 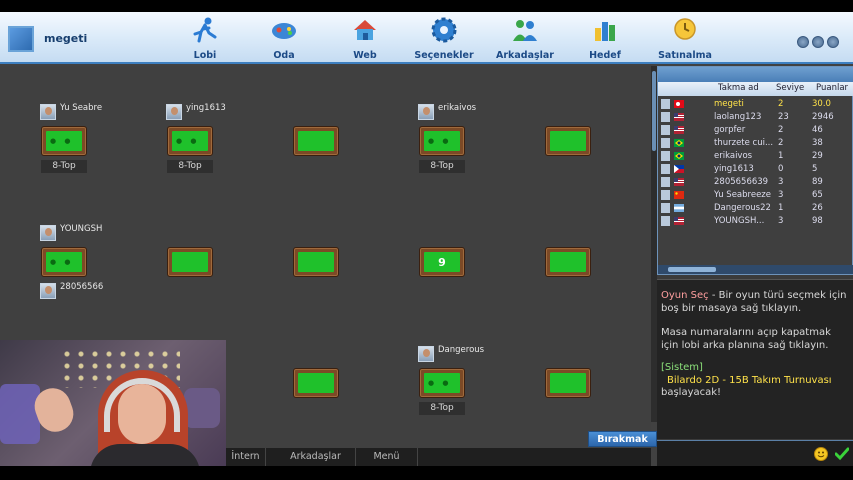 I want to click on tab-intern: İntern, so click(x=246, y=457).